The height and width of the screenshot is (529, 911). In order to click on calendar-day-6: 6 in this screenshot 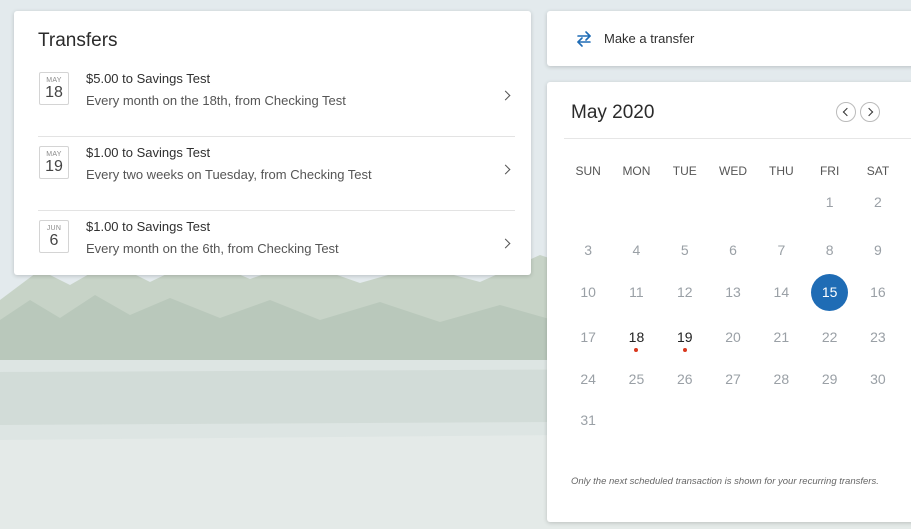, I will do `click(733, 250)`.